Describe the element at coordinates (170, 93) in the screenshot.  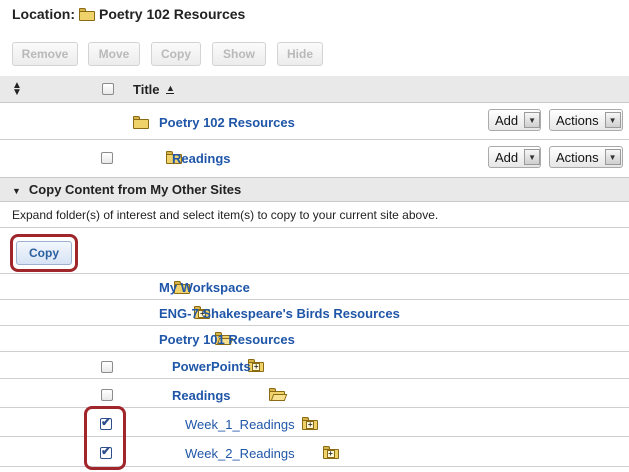
I see `sort-underline` at that location.